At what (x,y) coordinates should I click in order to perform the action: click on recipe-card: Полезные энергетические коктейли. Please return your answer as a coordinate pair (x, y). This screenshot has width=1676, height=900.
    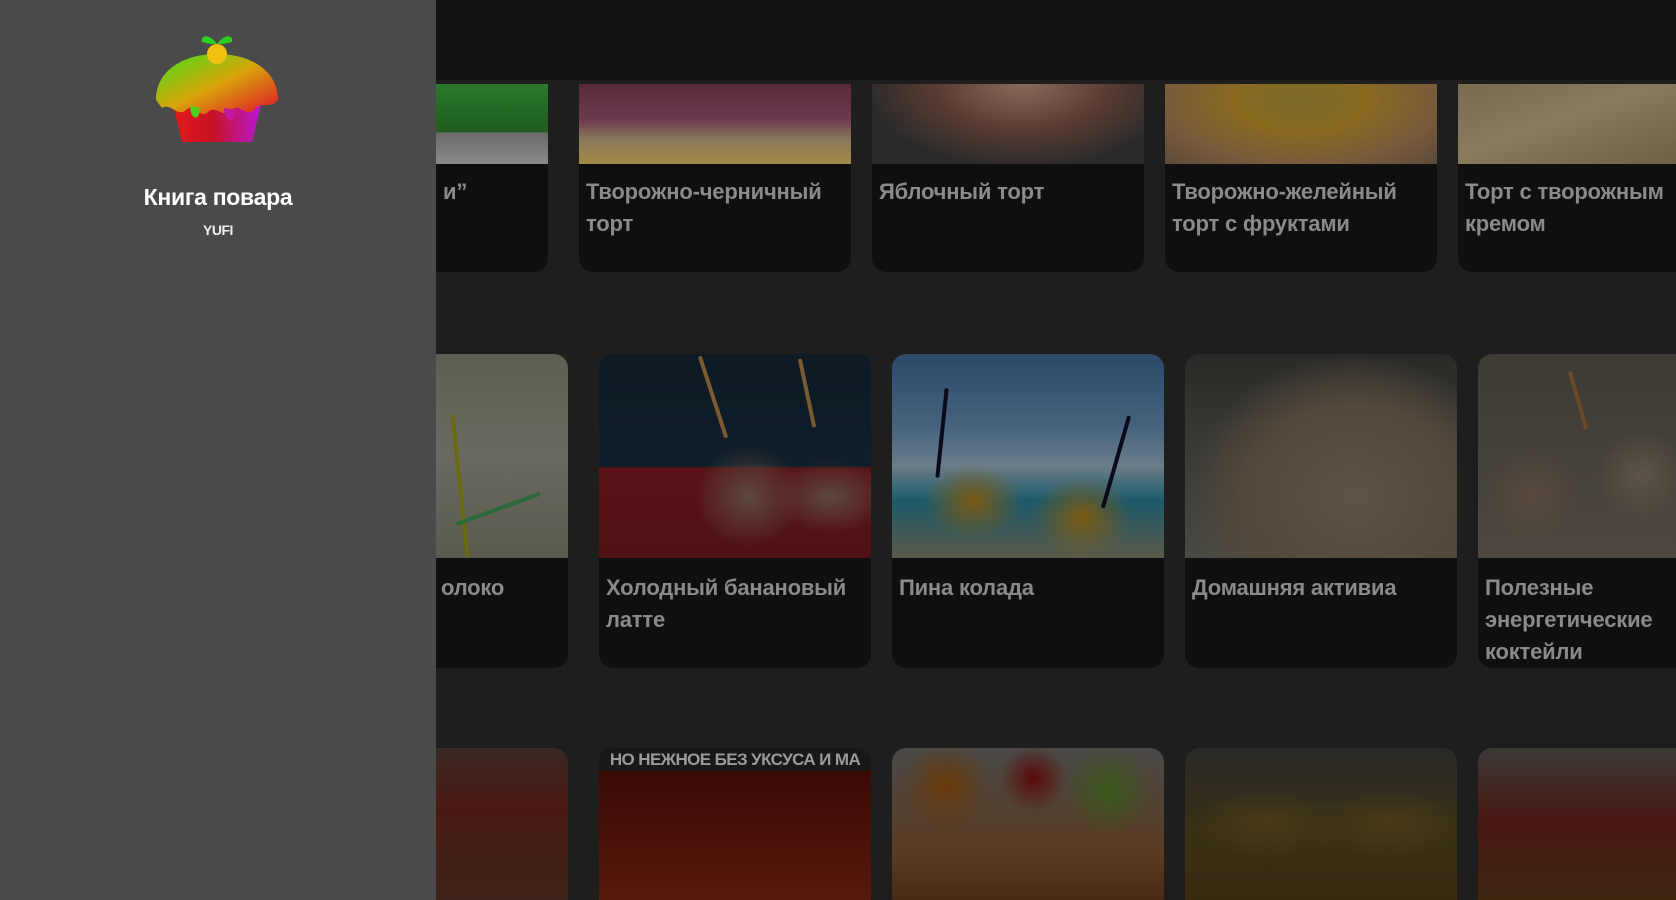
    Looking at the image, I should click on (1577, 511).